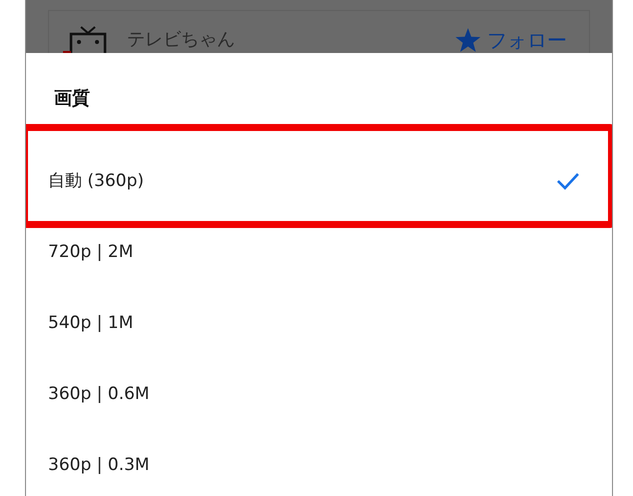 The width and height of the screenshot is (633, 496). I want to click on quality-option: 360p | 0.3M, so click(319, 462).